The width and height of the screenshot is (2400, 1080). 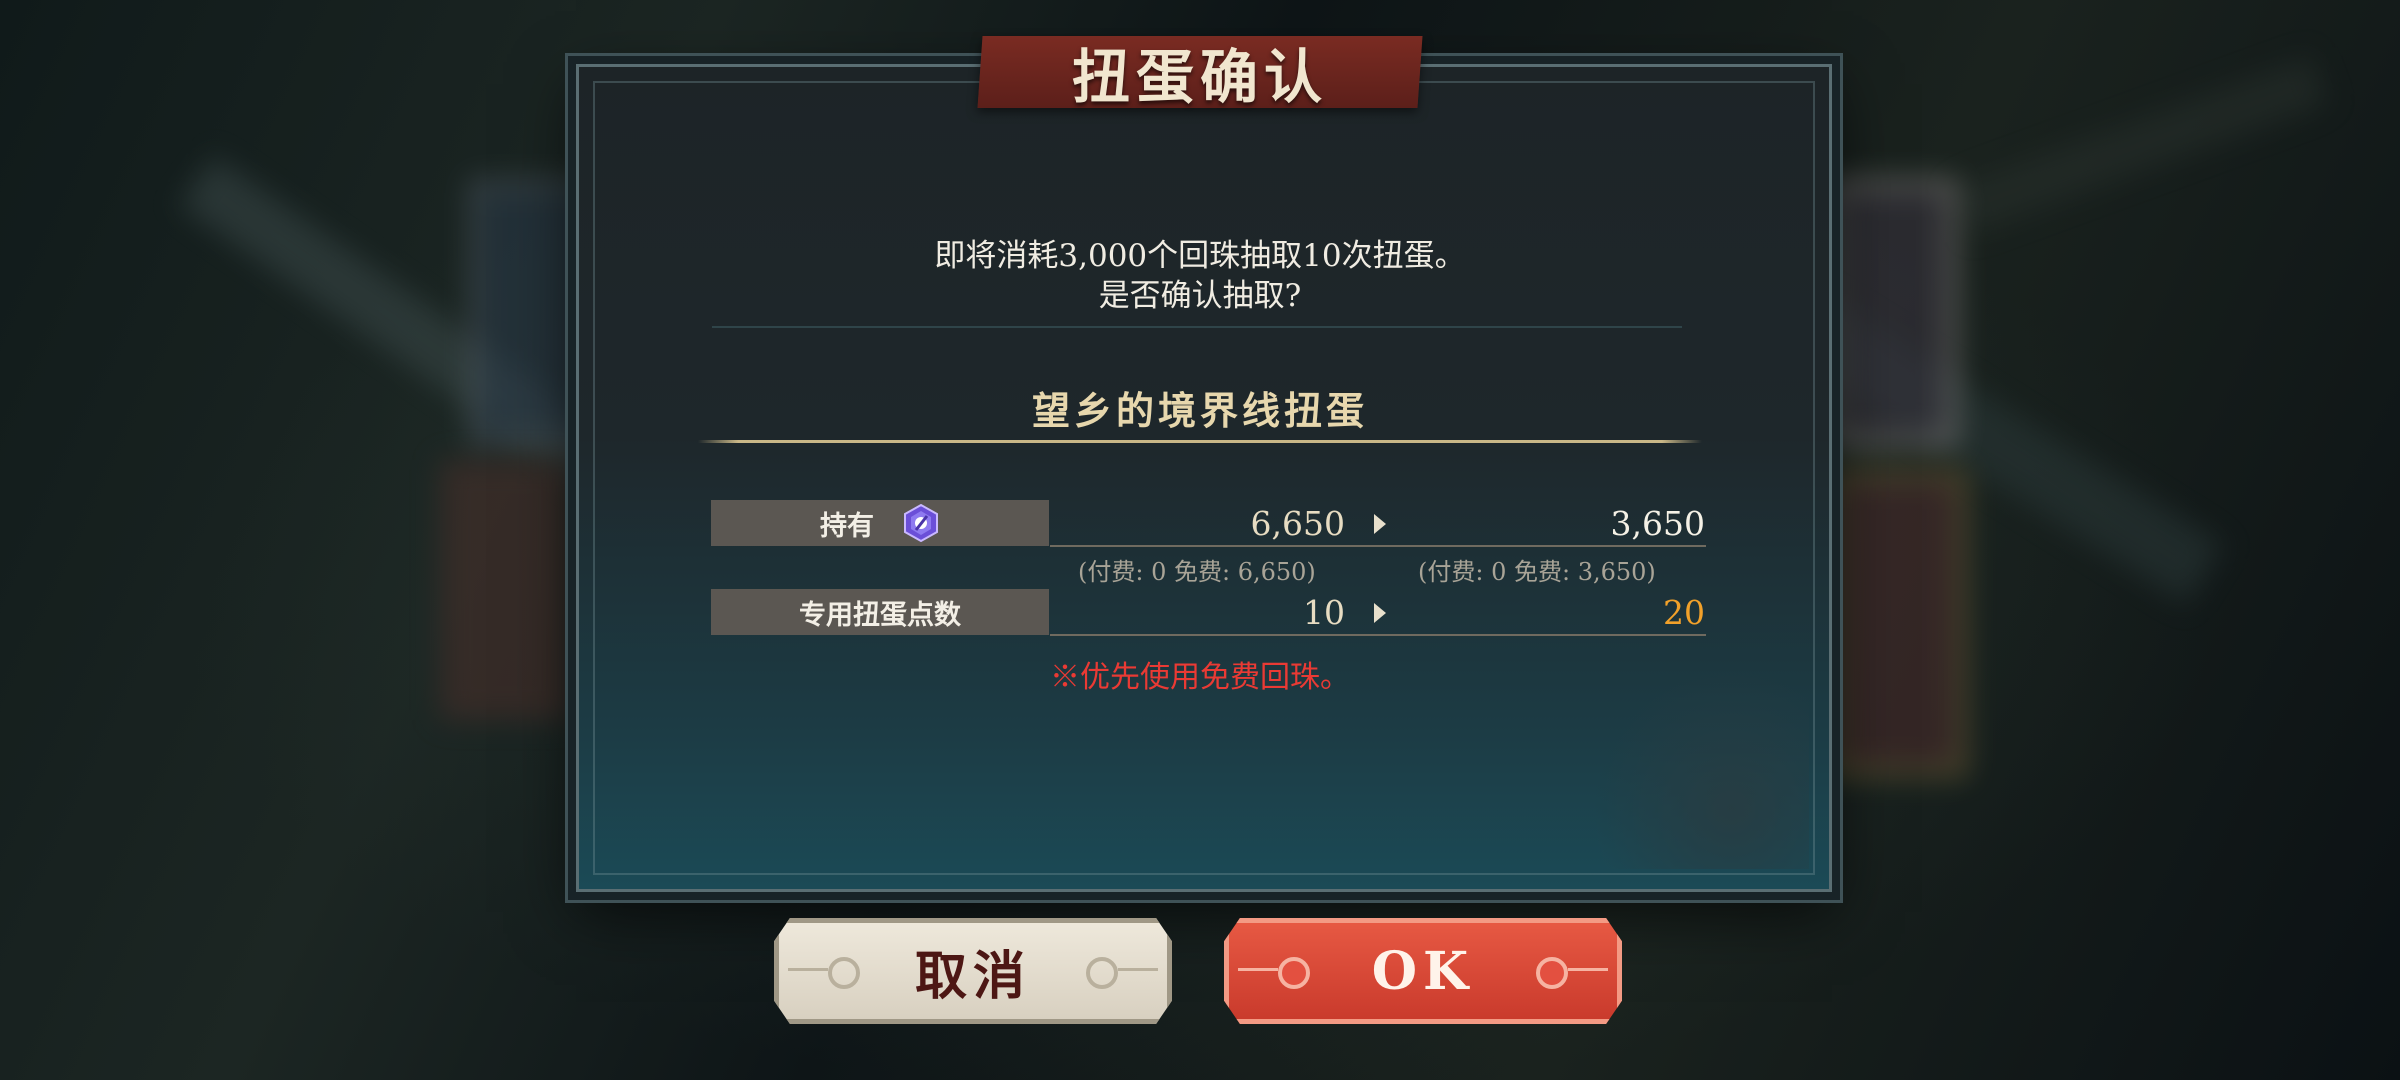 I want to click on holdings-after-detail: (付费: 0 免费: 3,650), so click(x=1537, y=572).